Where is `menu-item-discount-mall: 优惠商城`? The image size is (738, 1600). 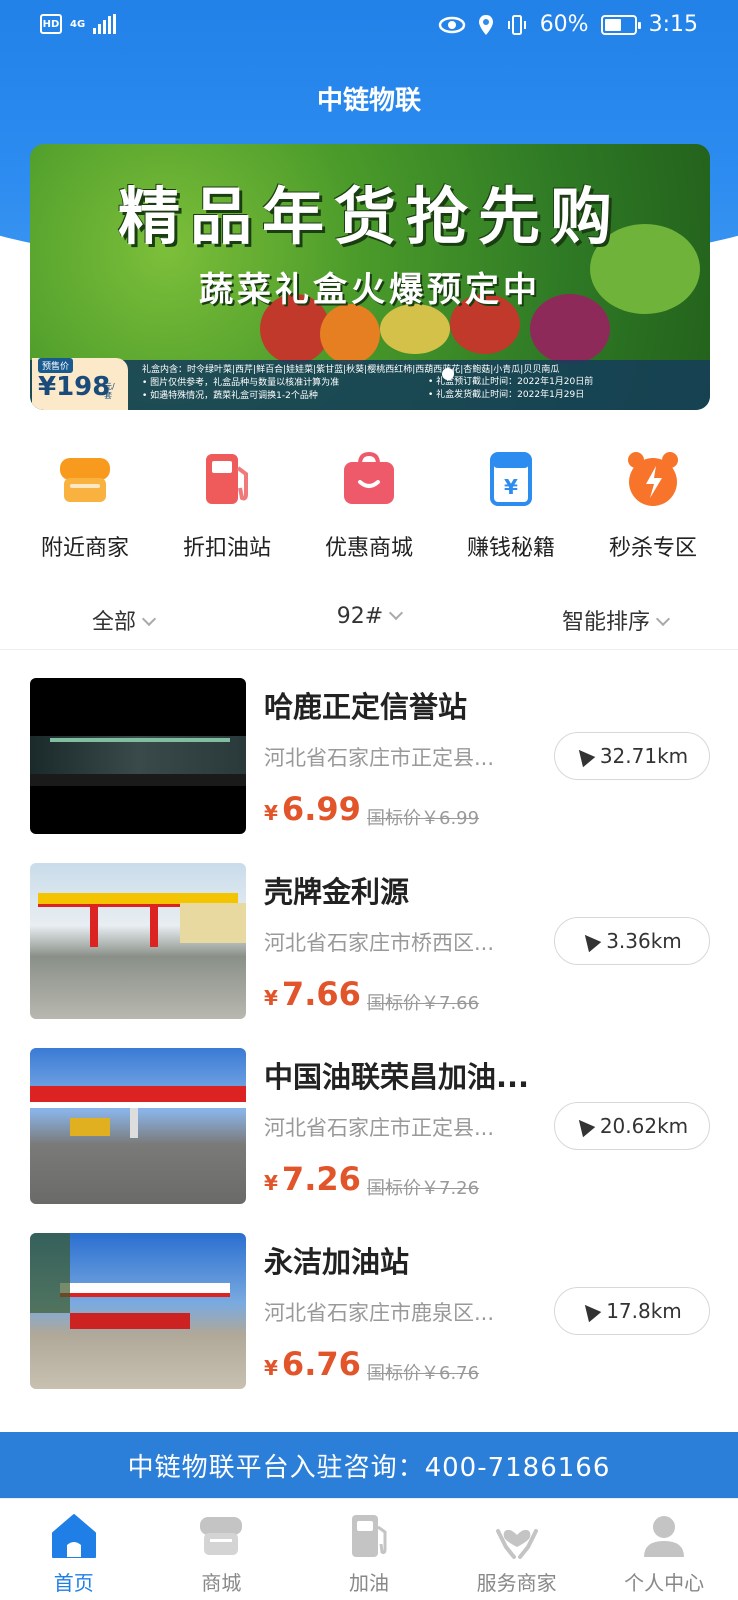
menu-item-discount-mall: 优惠商城 is located at coordinates (369, 505).